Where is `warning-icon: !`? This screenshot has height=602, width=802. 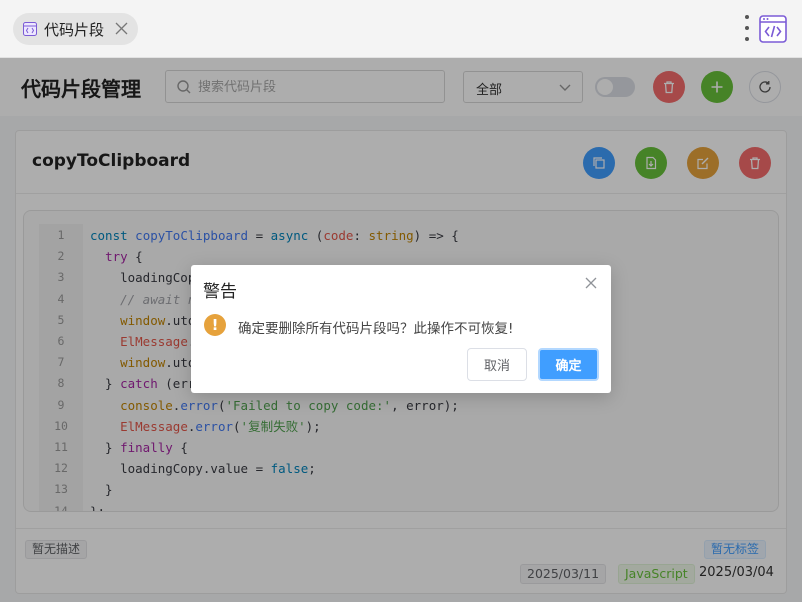
warning-icon: ! is located at coordinates (215, 325).